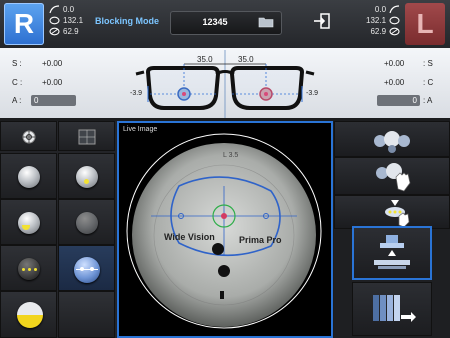 This screenshot has width=450, height=338. I want to click on right-c-value: +0.00, so click(52, 82).